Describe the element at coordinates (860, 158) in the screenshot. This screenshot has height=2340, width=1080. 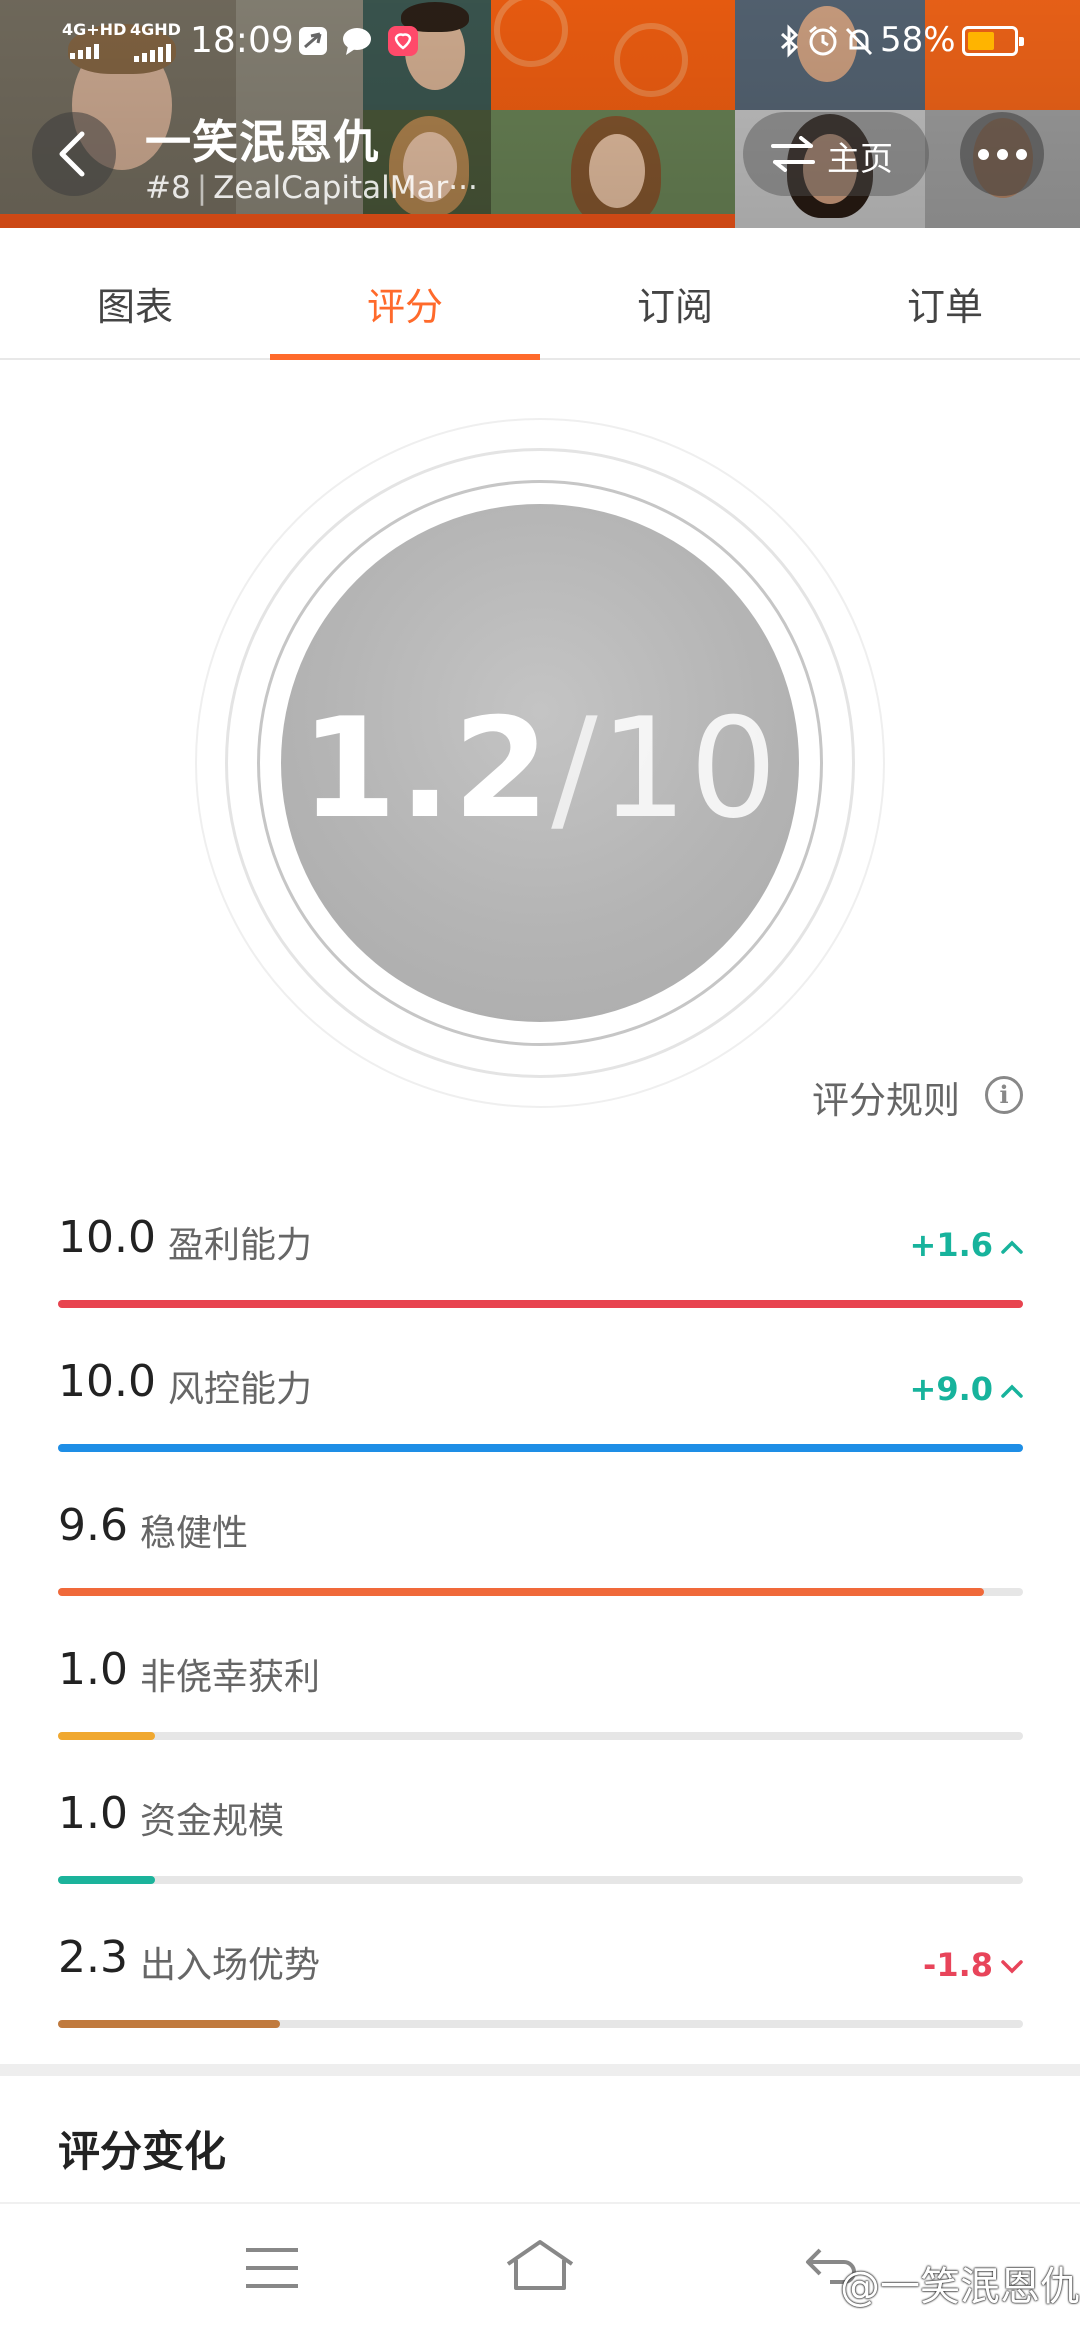
I see `home-page-label: 主页` at that location.